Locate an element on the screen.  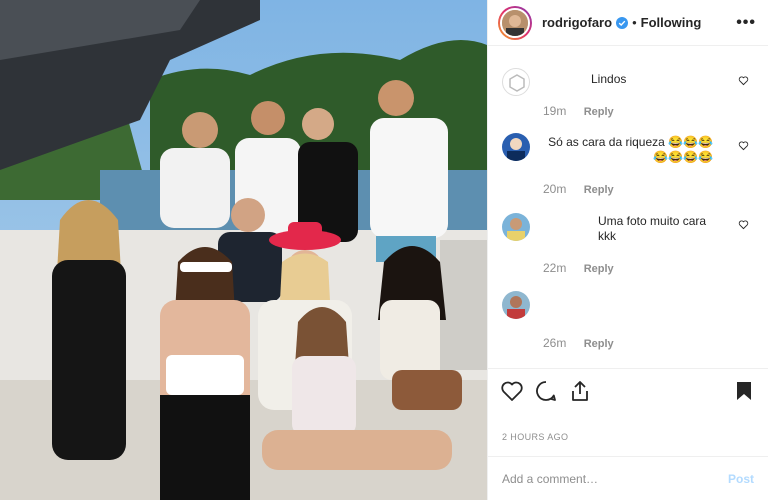
comment-text: Uma foto muito cara kkk is located at coordinates (652, 228).